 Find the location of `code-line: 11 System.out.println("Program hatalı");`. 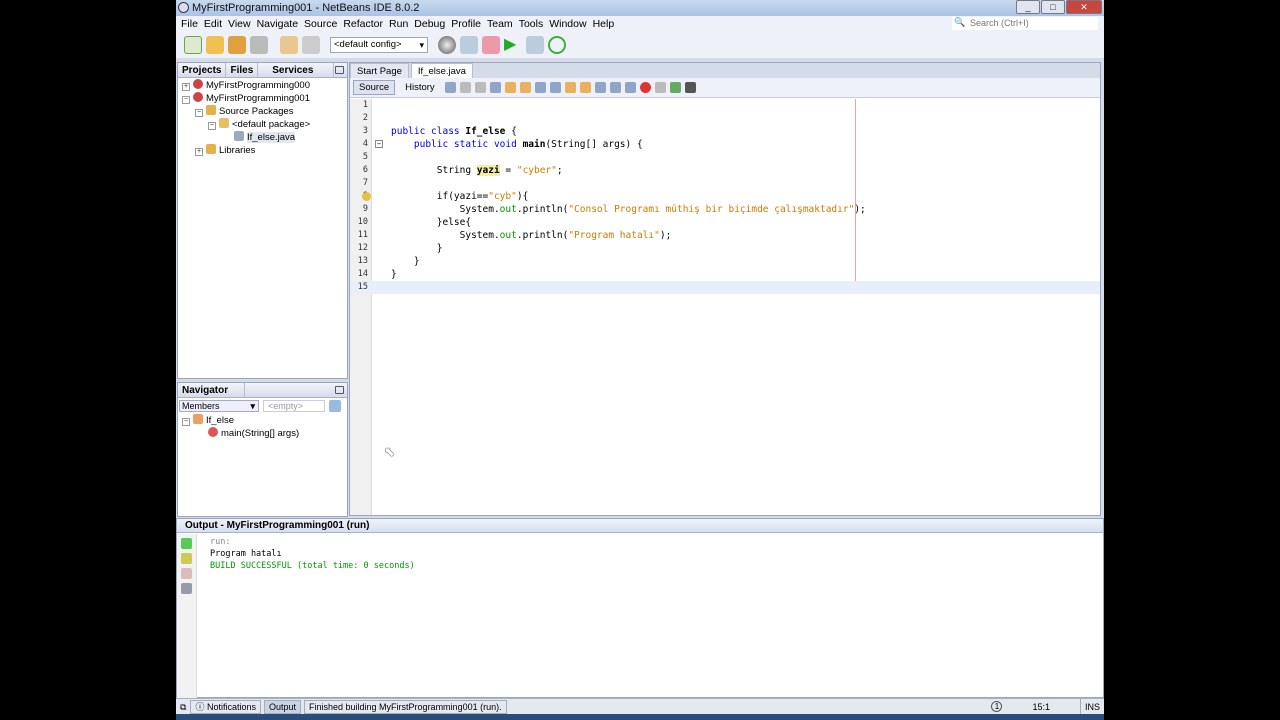

code-line: 11 System.out.println("Program hatalı"); is located at coordinates (725, 235).